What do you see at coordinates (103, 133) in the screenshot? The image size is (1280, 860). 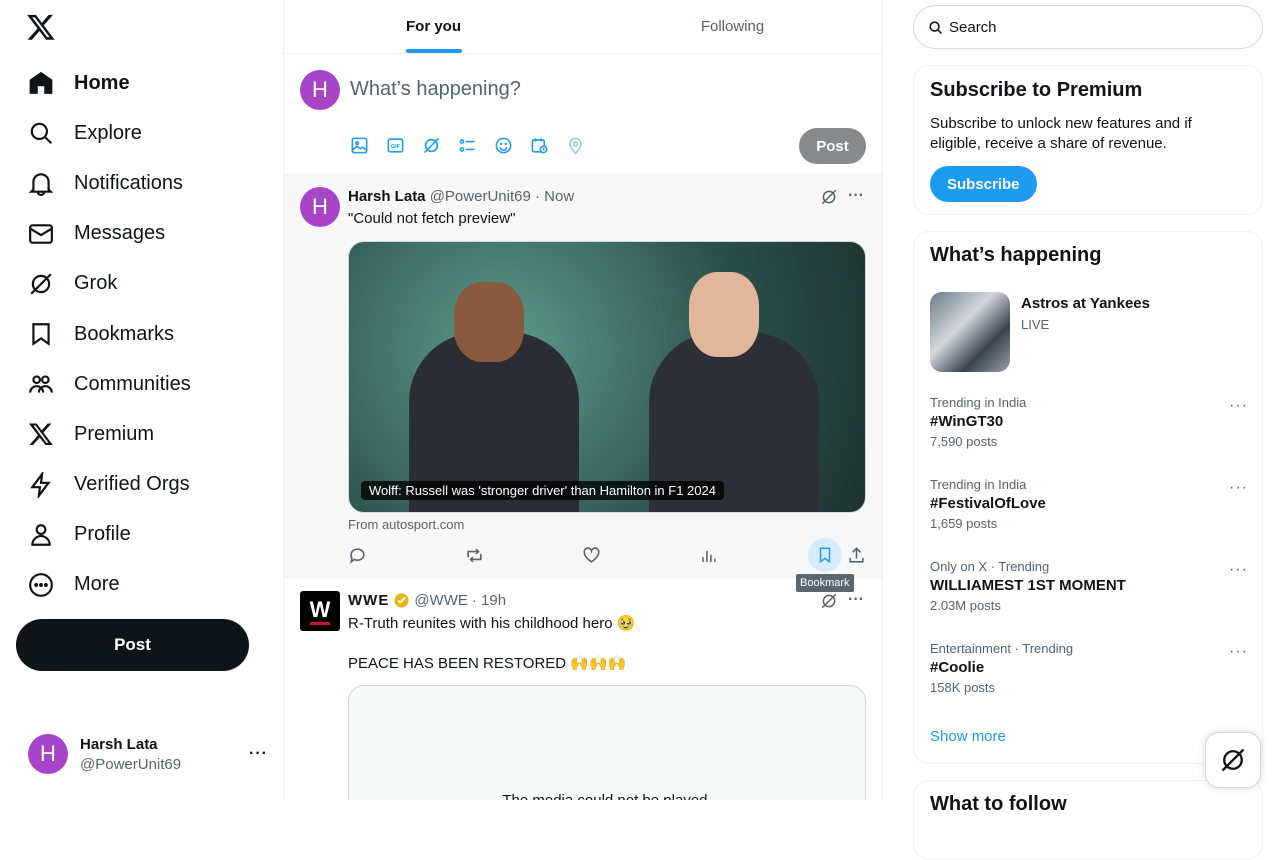 I see `nav-explore: Explore` at bounding box center [103, 133].